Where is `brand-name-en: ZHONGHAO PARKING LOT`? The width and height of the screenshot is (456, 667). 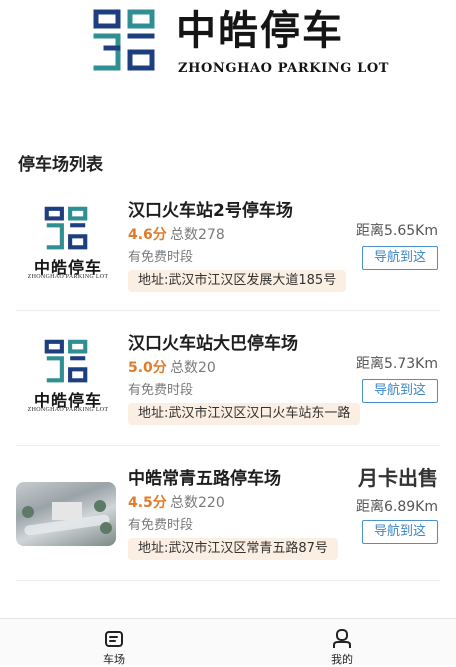
brand-name-en: ZHONGHAO PARKING LOT is located at coordinates (284, 68).